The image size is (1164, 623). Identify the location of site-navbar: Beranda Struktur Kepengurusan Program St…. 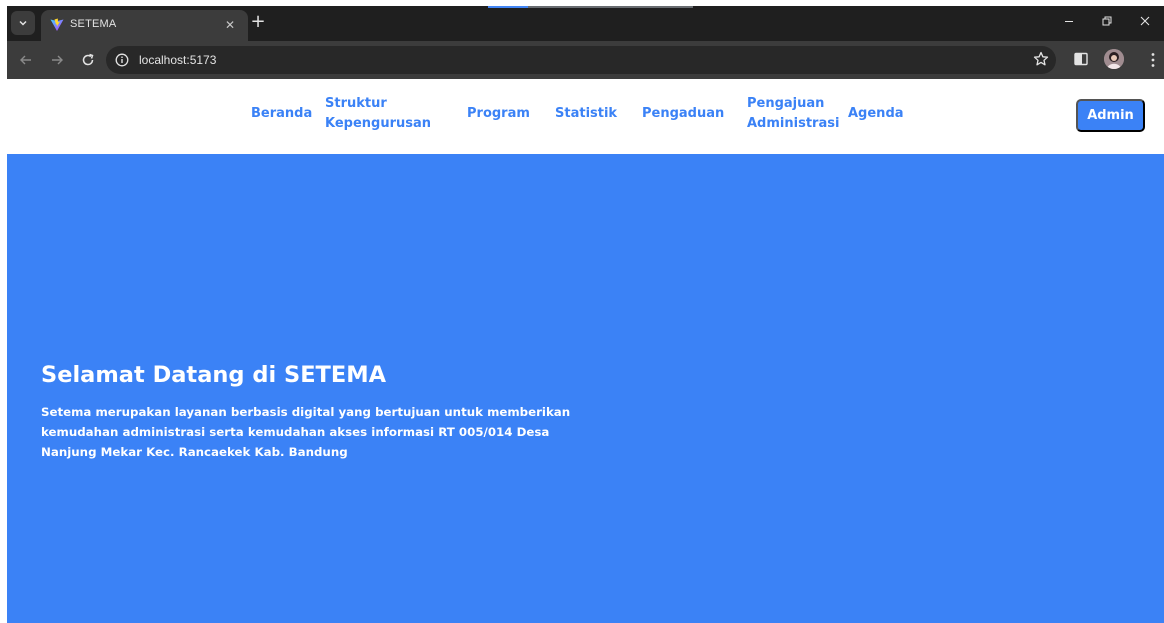
(585, 114).